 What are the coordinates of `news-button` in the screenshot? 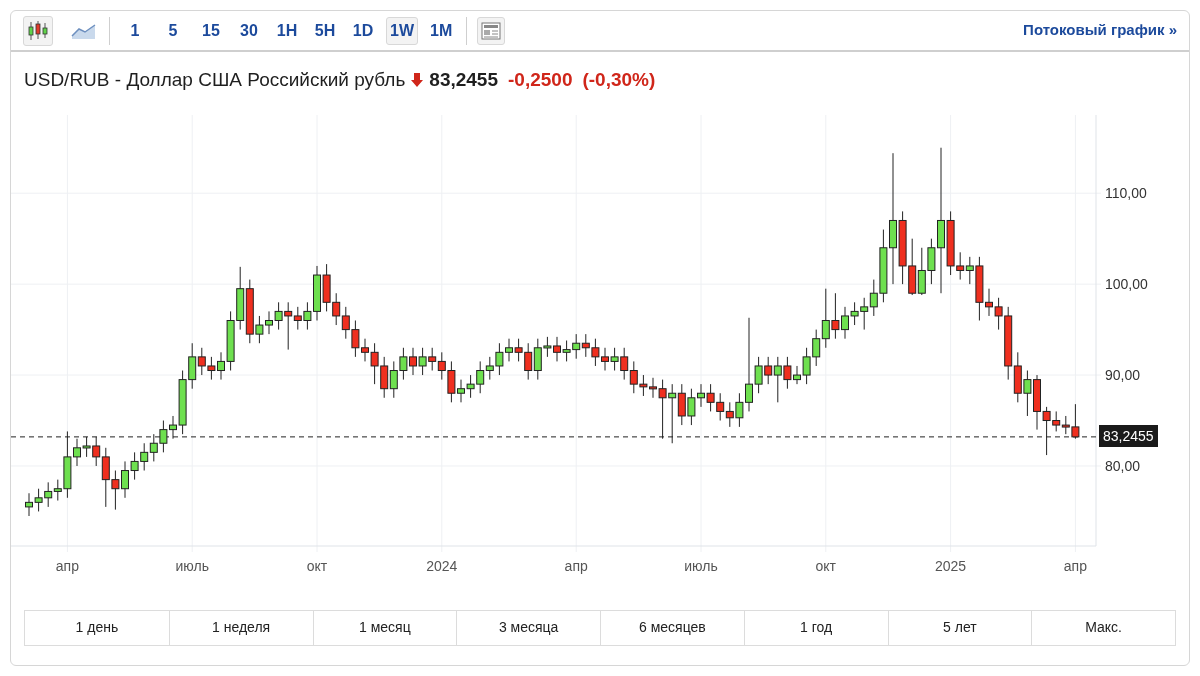 It's located at (491, 30).